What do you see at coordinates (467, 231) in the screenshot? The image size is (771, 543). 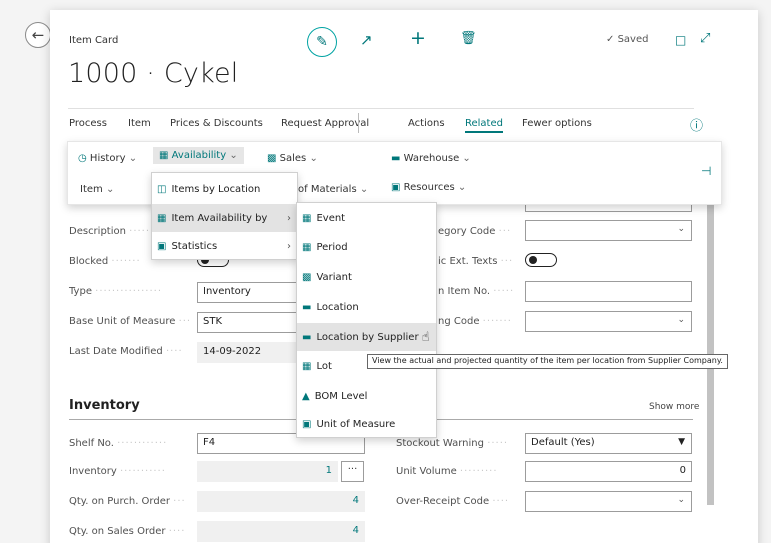 I see `category-code-label-text: egory Code` at bounding box center [467, 231].